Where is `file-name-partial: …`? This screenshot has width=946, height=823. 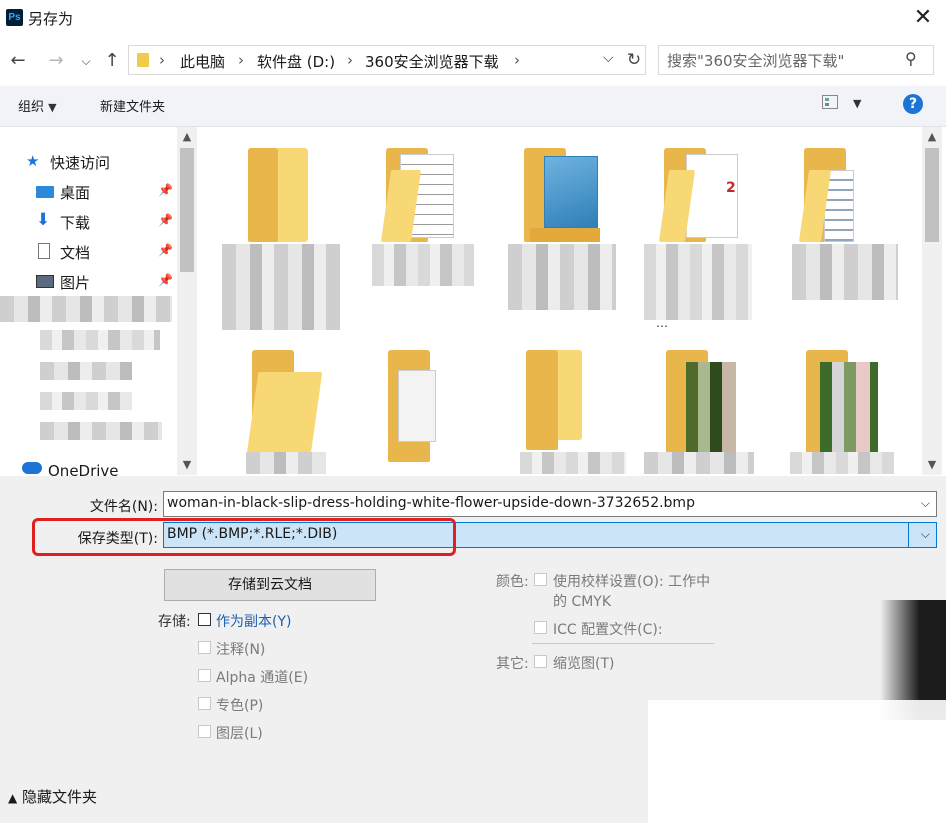
file-name-partial: … is located at coordinates (662, 323).